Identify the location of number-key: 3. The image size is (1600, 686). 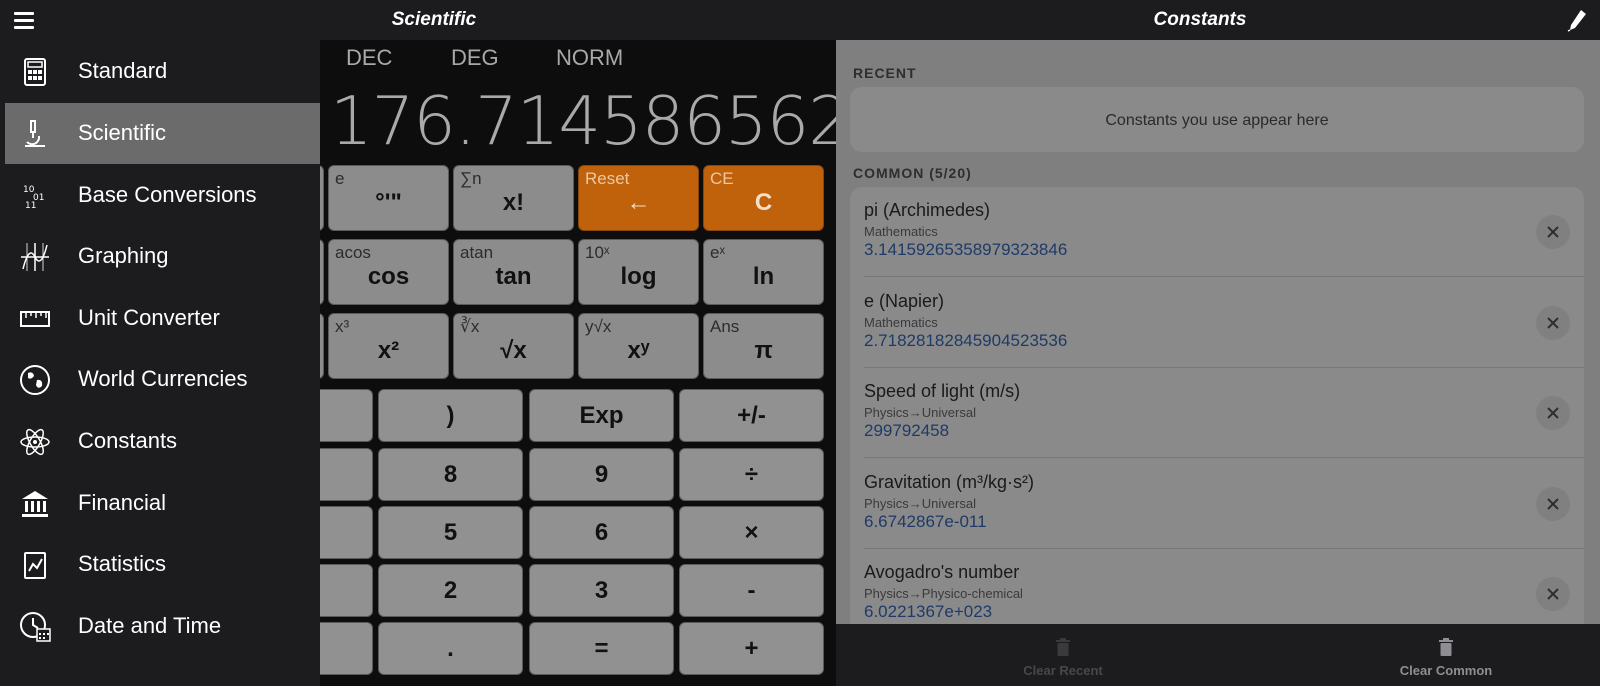
(601, 590).